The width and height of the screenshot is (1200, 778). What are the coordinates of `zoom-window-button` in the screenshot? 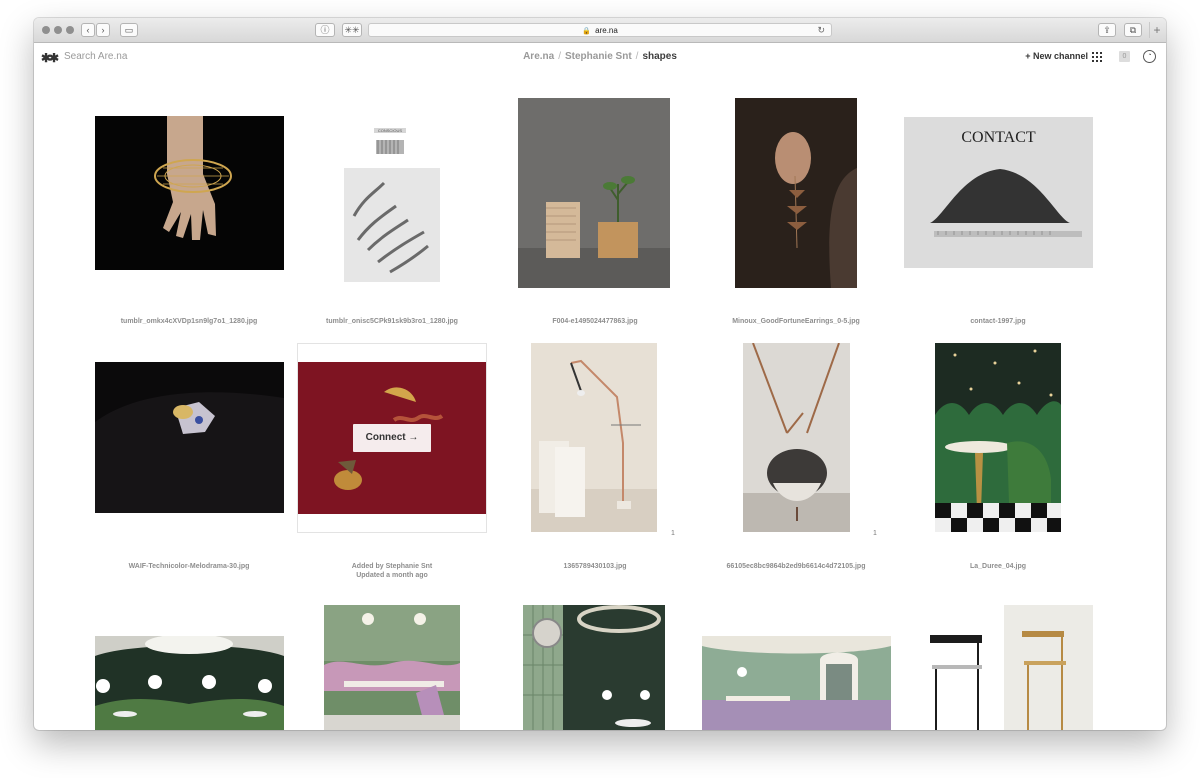 It's located at (70, 30).